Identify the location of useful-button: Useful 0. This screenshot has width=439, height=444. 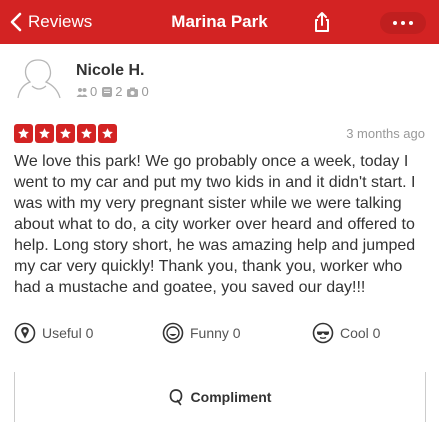
(53, 333).